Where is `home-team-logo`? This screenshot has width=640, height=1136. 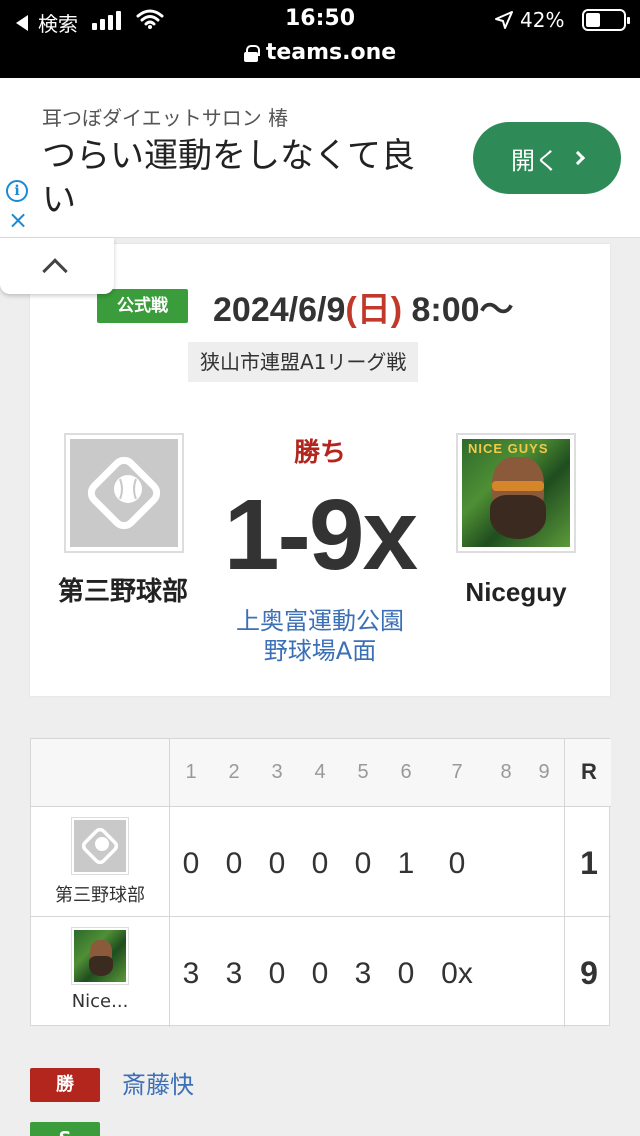
home-team-logo is located at coordinates (124, 493).